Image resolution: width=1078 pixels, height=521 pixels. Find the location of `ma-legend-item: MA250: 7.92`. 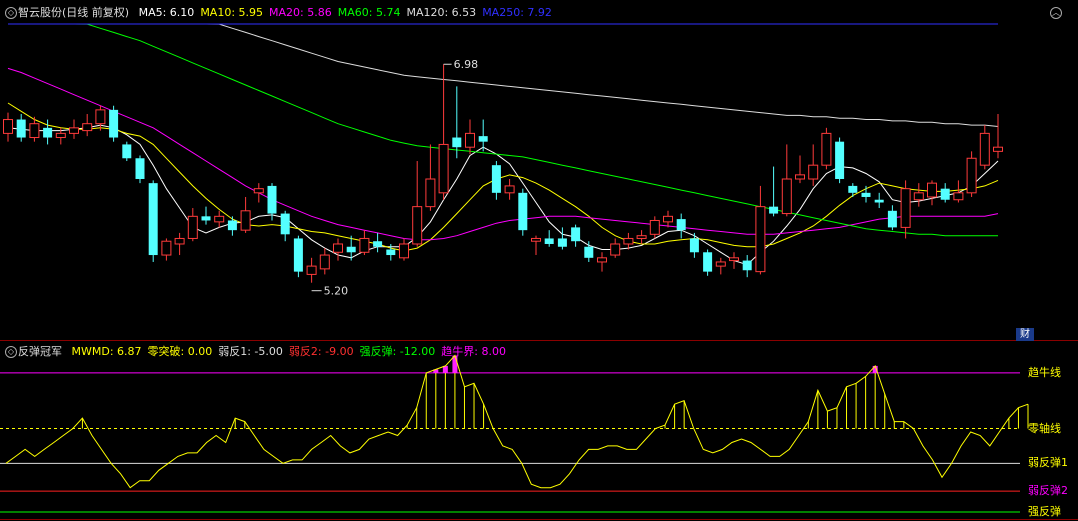

ma-legend-item: MA250: 7.92 is located at coordinates (517, 12).